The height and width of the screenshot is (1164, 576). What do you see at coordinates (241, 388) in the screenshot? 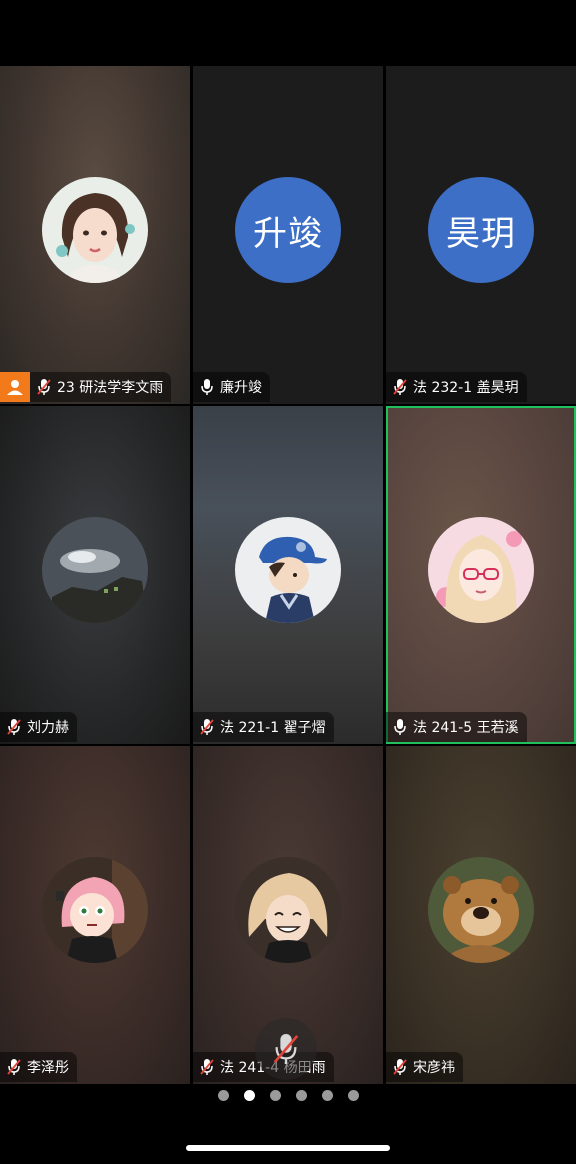
I see `participant-name: 廉升竣` at bounding box center [241, 388].